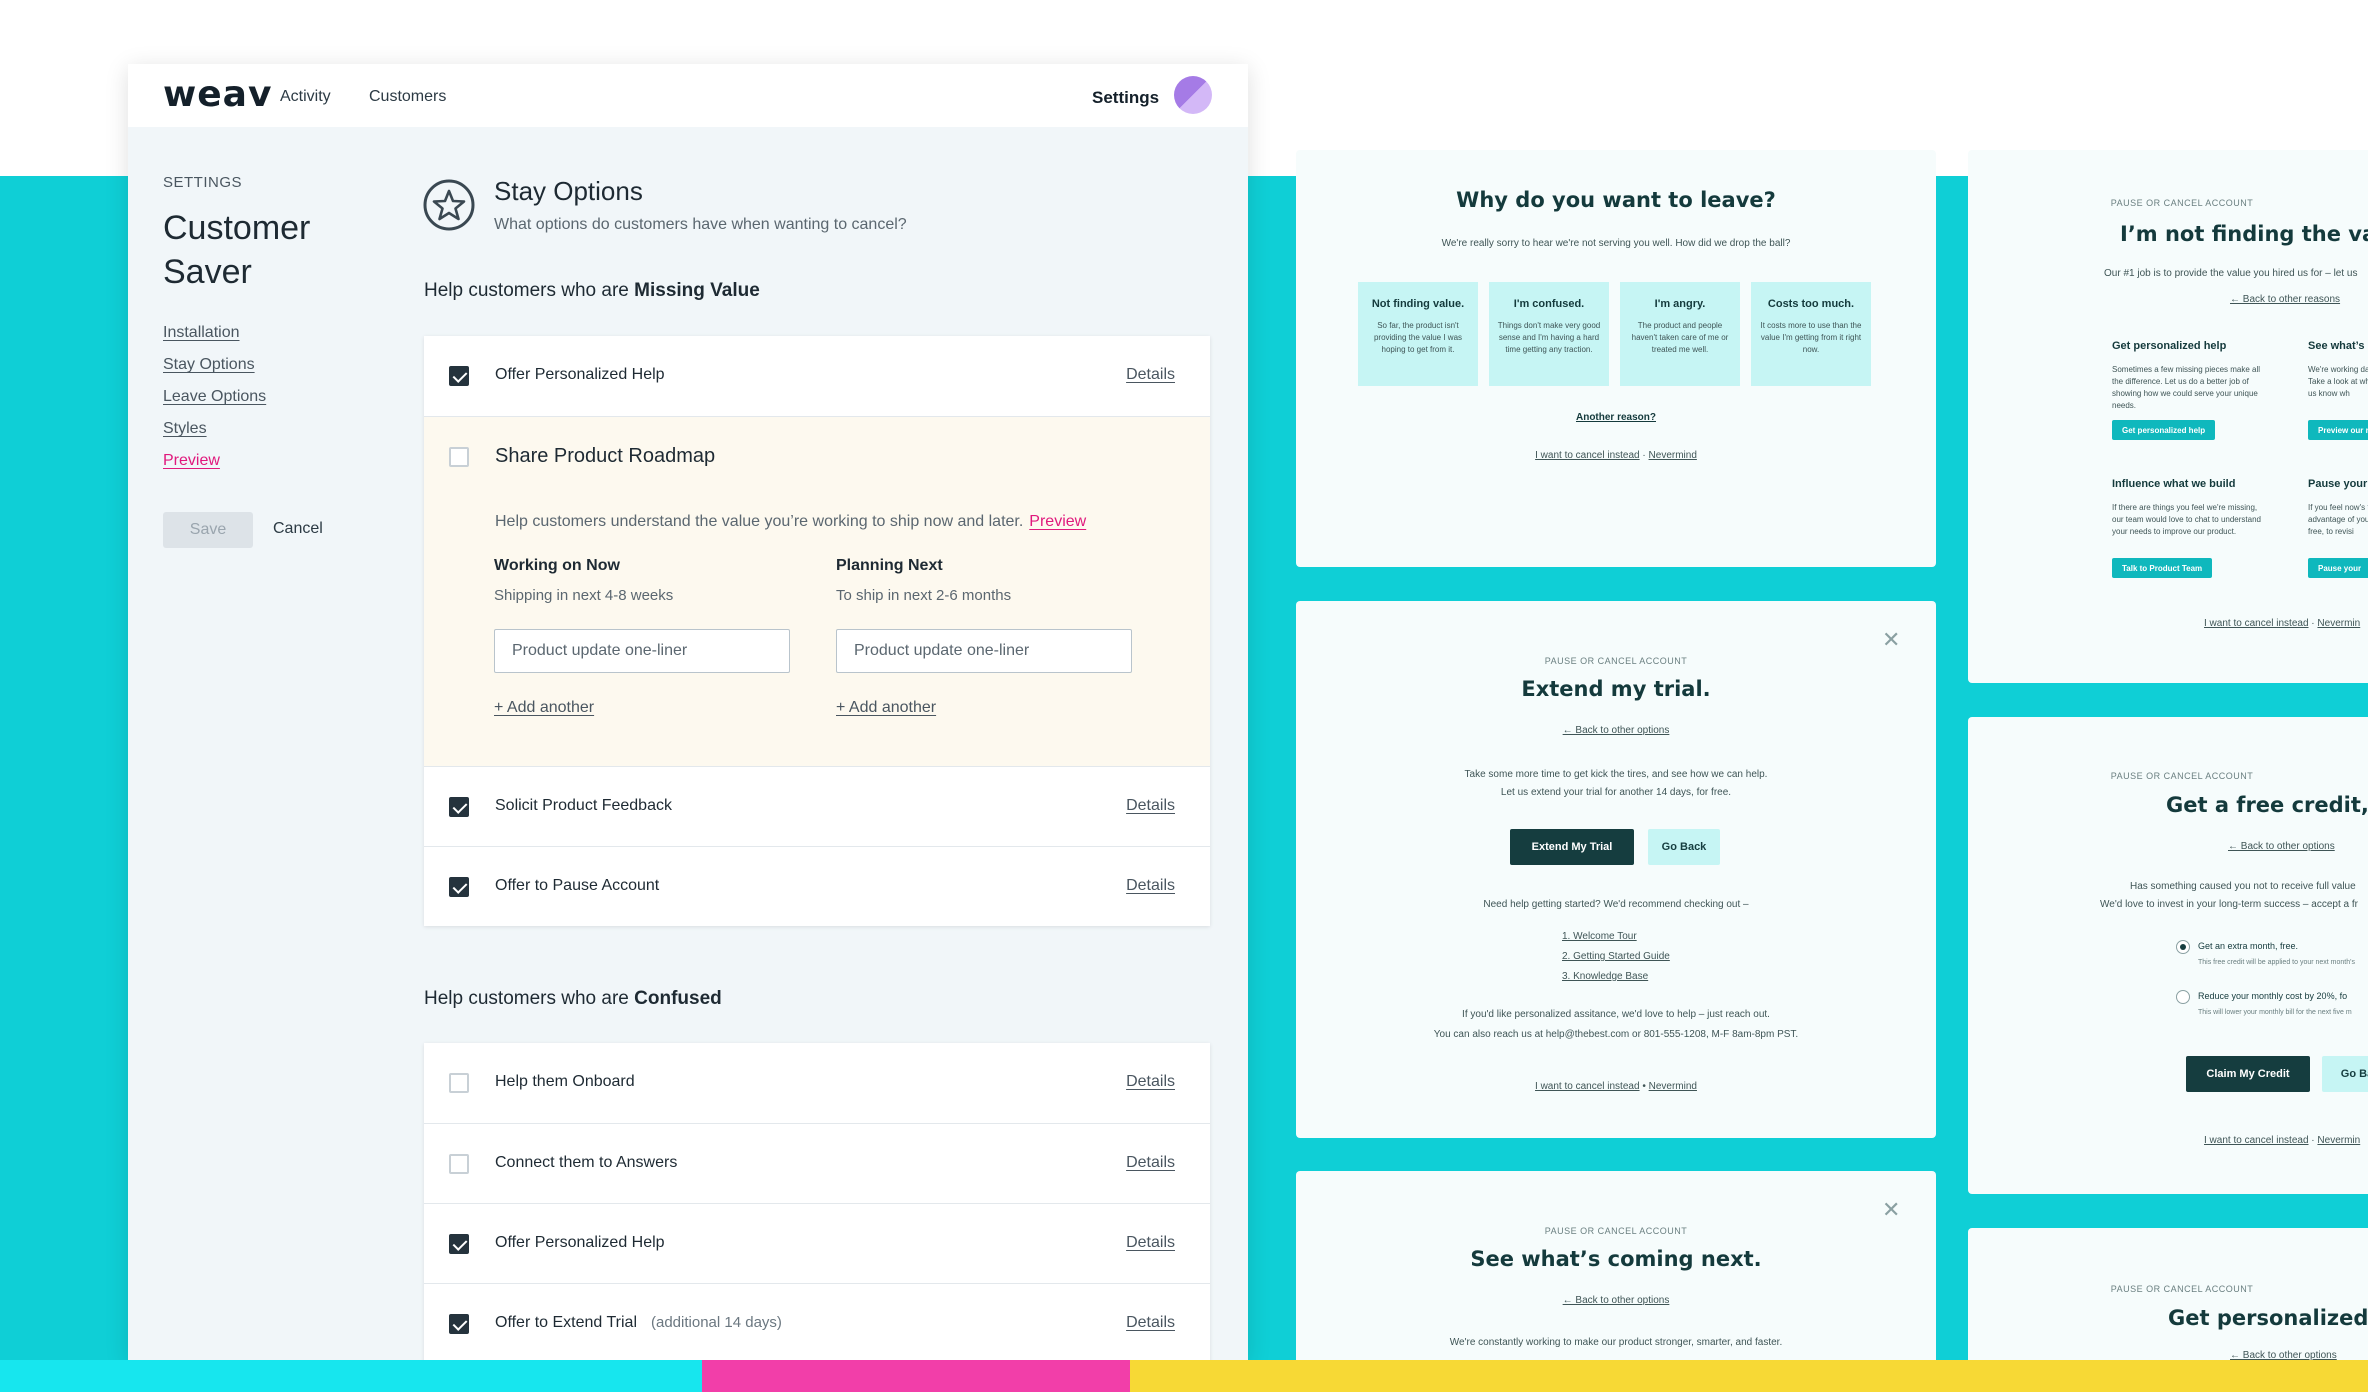  Describe the element at coordinates (817, 806) in the screenshot. I see `list-item: Solicit Product Feedback Details` at that location.